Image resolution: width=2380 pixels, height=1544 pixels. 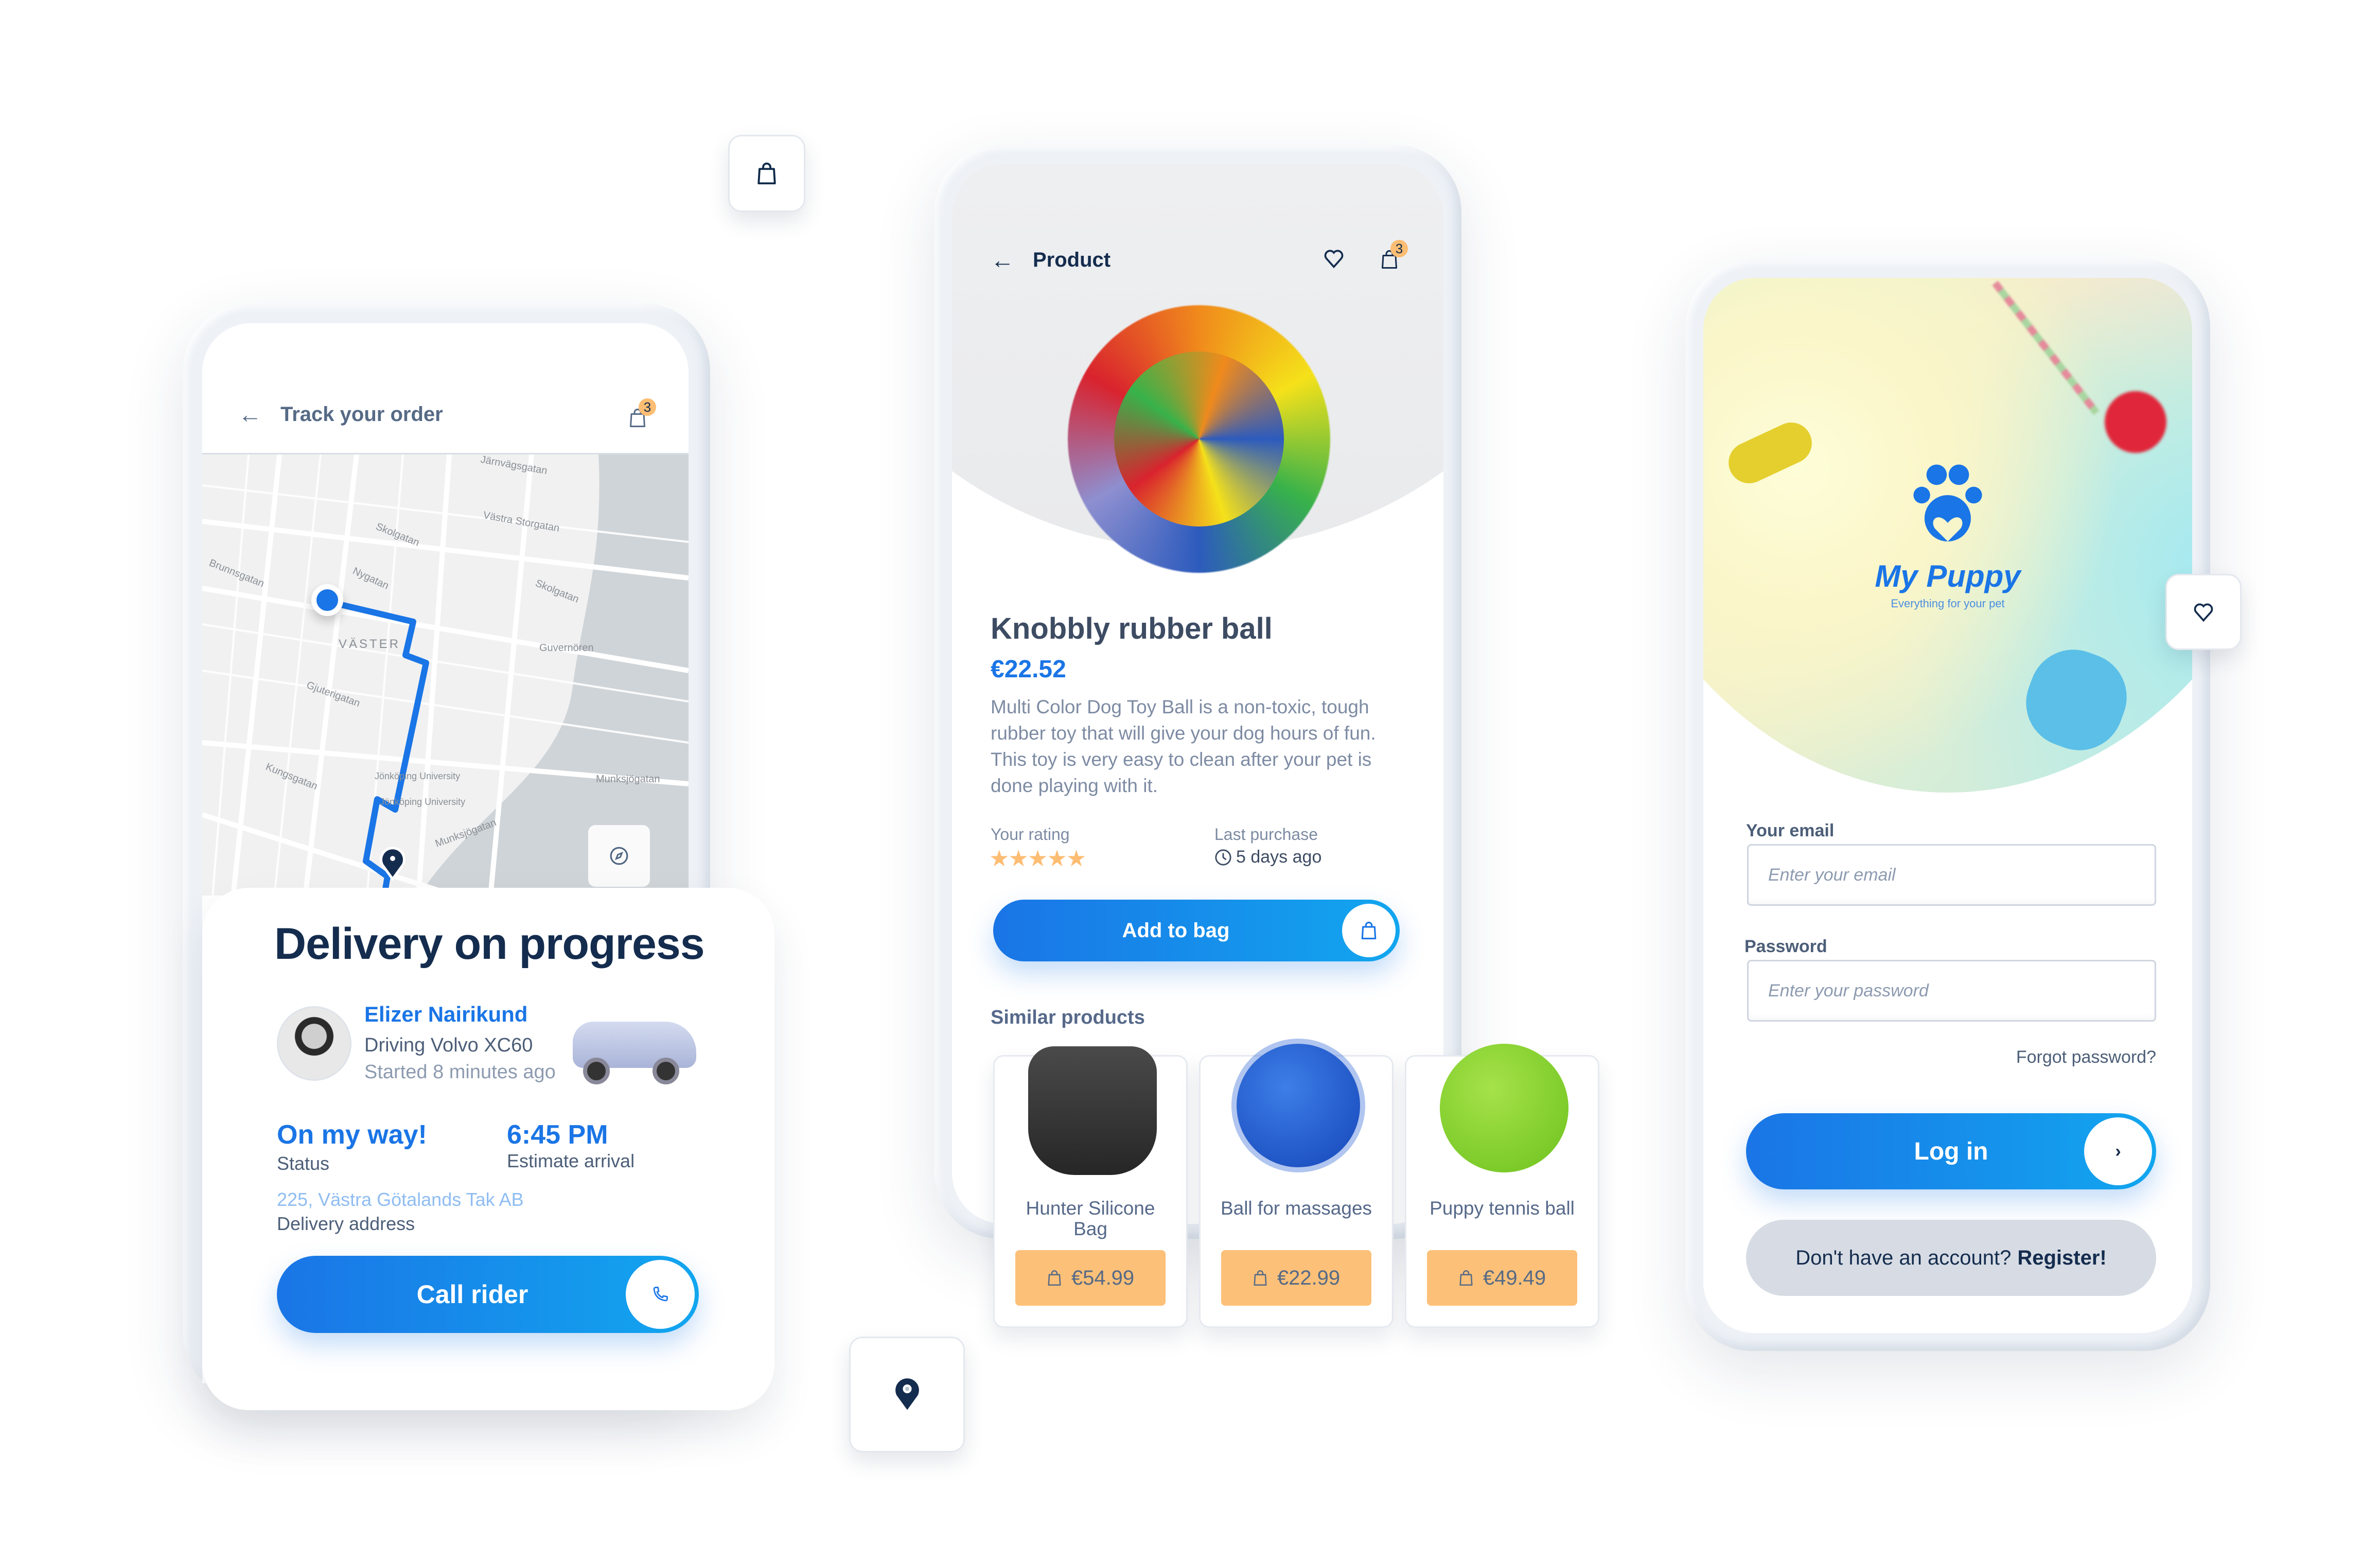 What do you see at coordinates (1068, 1018) in the screenshot?
I see `similar-products-title: Similar products` at bounding box center [1068, 1018].